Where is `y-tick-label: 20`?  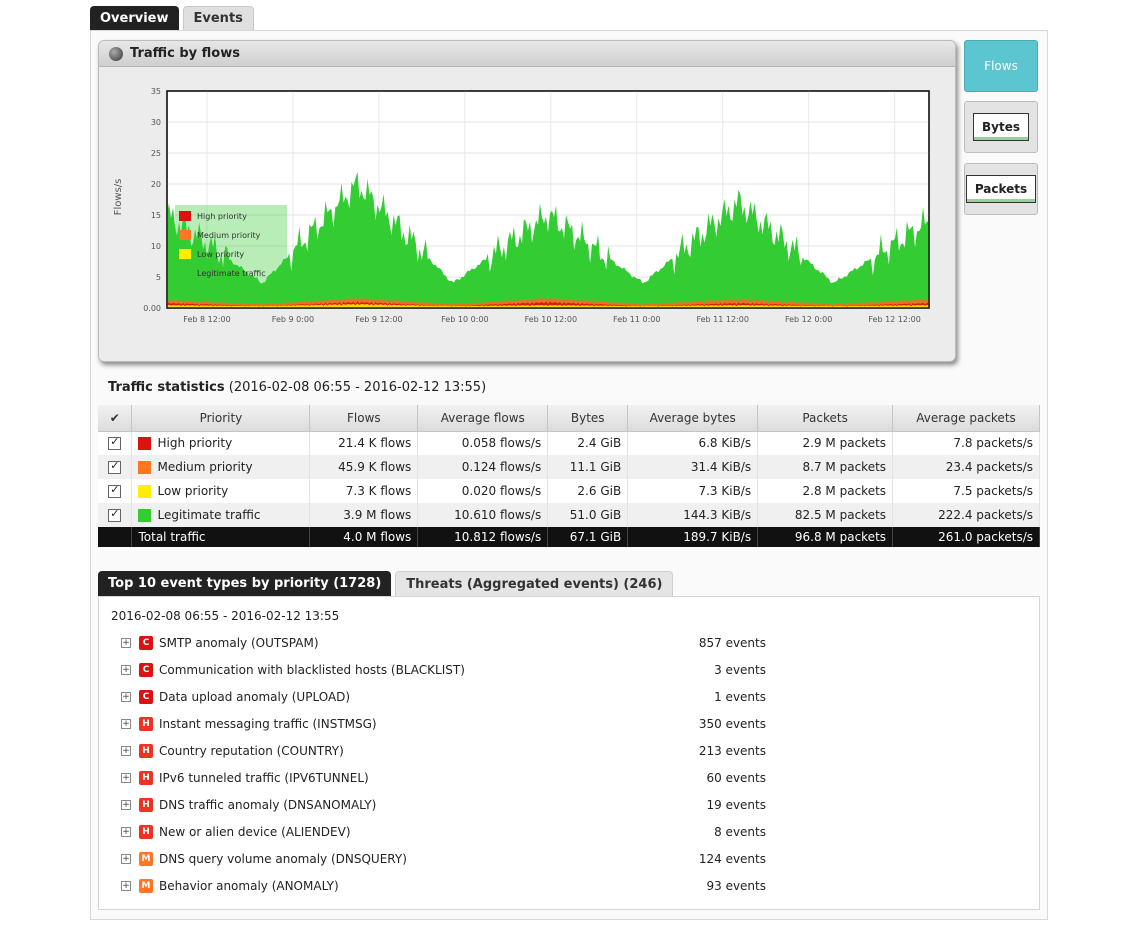
y-tick-label: 20 is located at coordinates (156, 184).